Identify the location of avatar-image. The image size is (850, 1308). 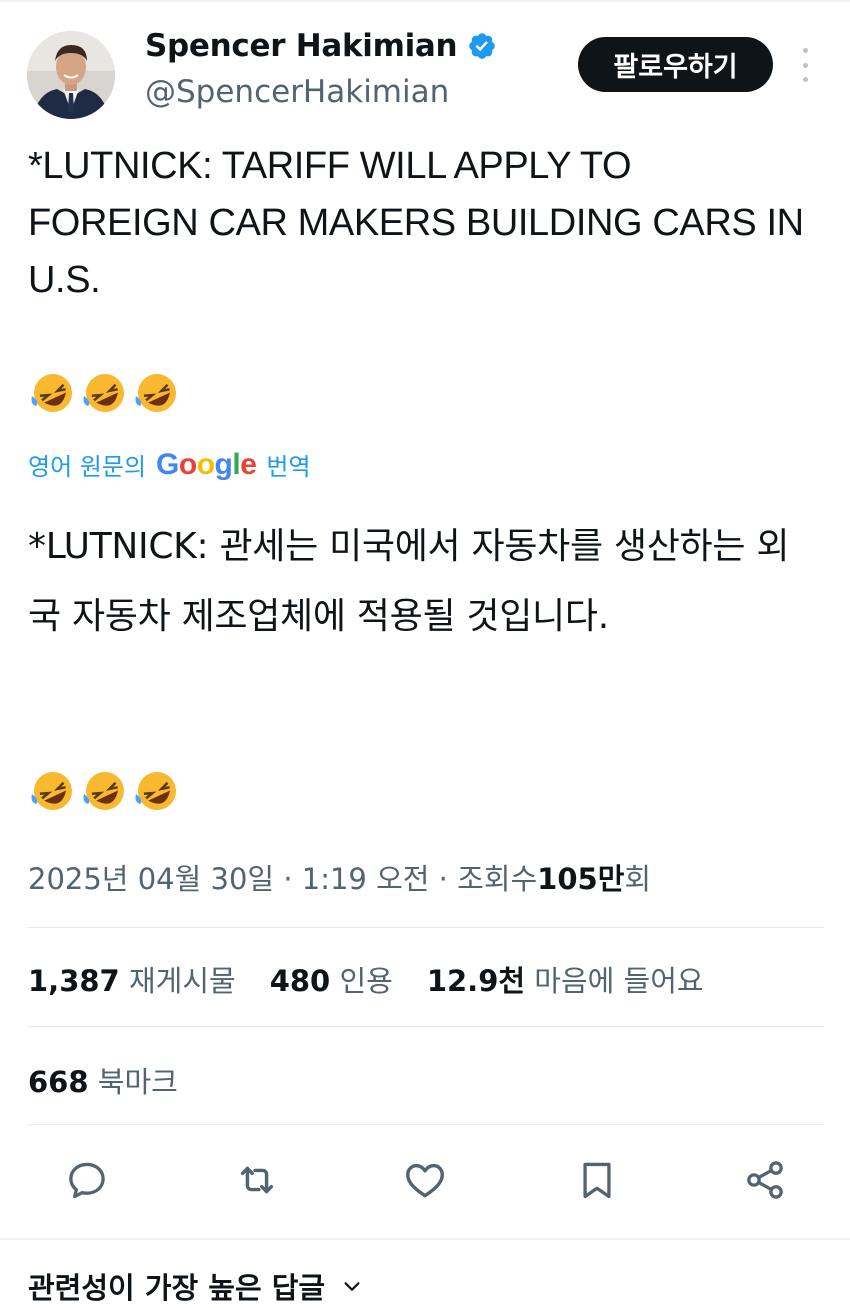
(71, 75).